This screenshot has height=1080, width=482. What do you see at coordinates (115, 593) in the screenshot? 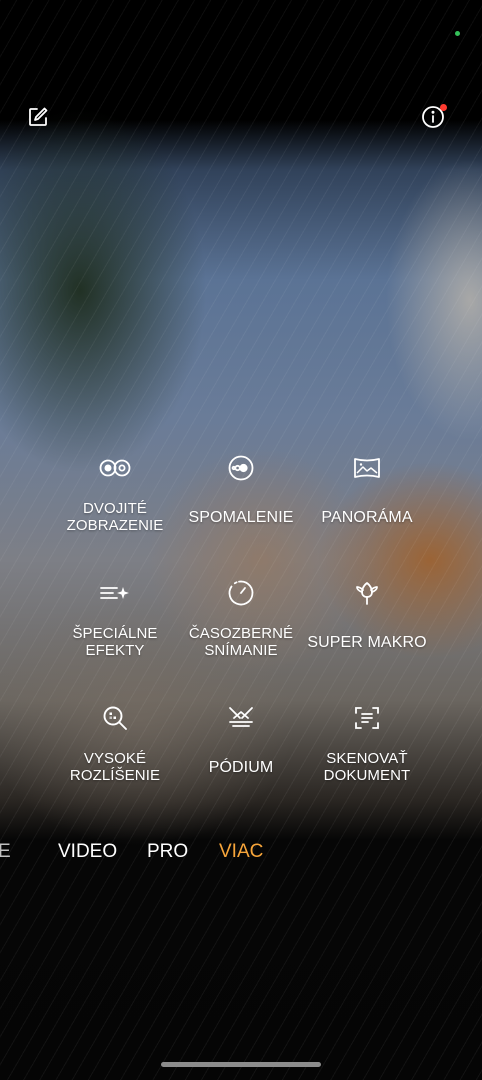
I see `special-effects-icon` at bounding box center [115, 593].